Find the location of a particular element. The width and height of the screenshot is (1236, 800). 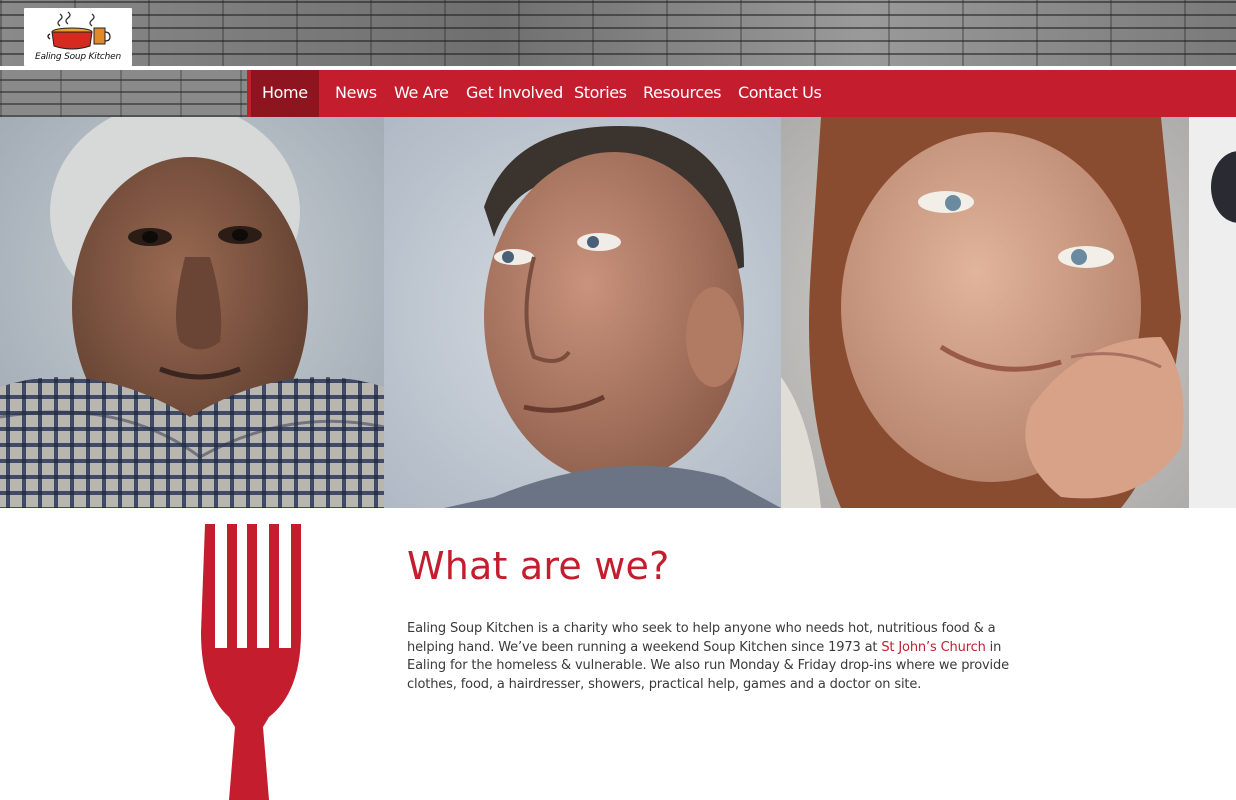

nav-item-home: Home is located at coordinates (285, 93).